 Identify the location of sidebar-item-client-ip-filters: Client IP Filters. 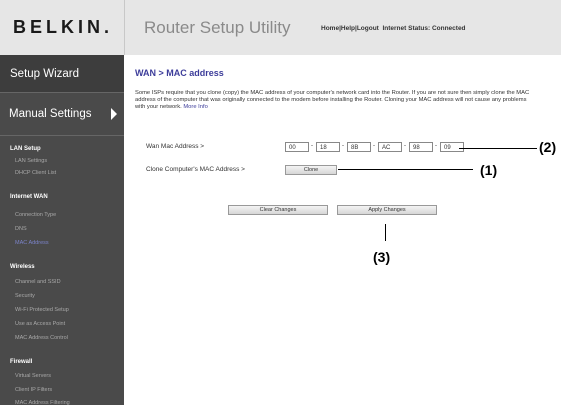
(33, 390).